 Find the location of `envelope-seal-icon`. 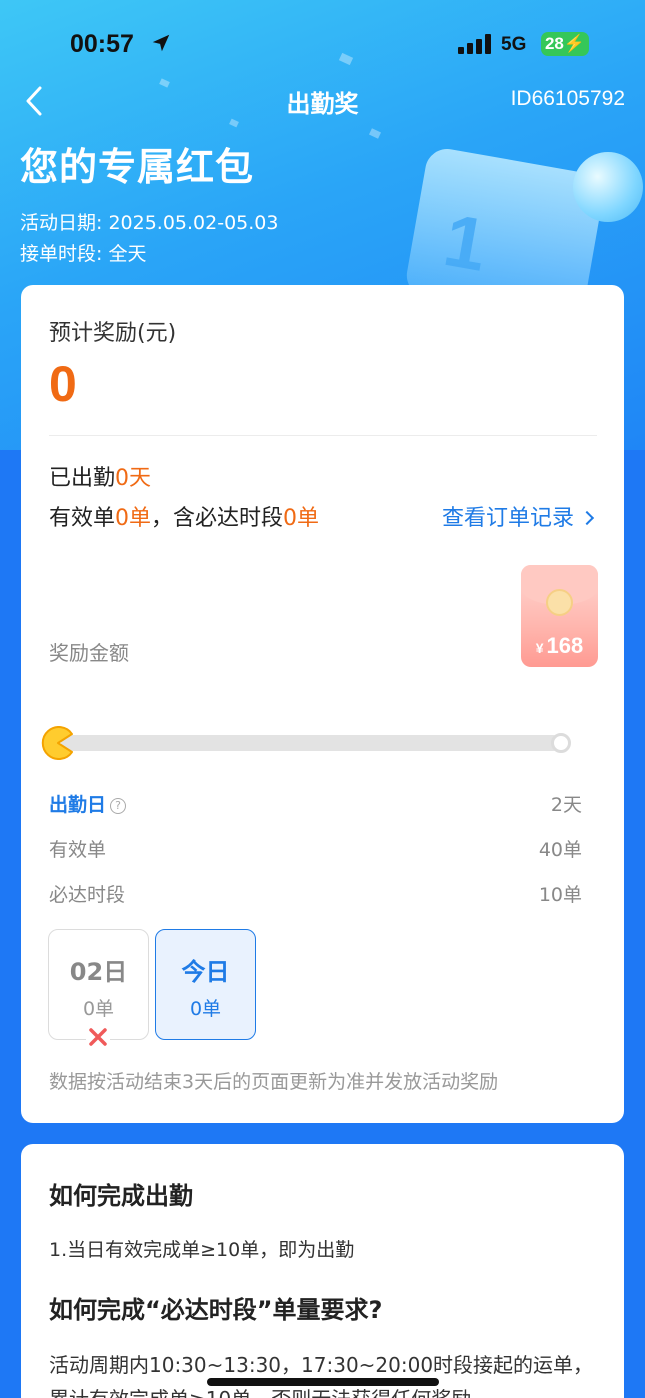

envelope-seal-icon is located at coordinates (559, 602).